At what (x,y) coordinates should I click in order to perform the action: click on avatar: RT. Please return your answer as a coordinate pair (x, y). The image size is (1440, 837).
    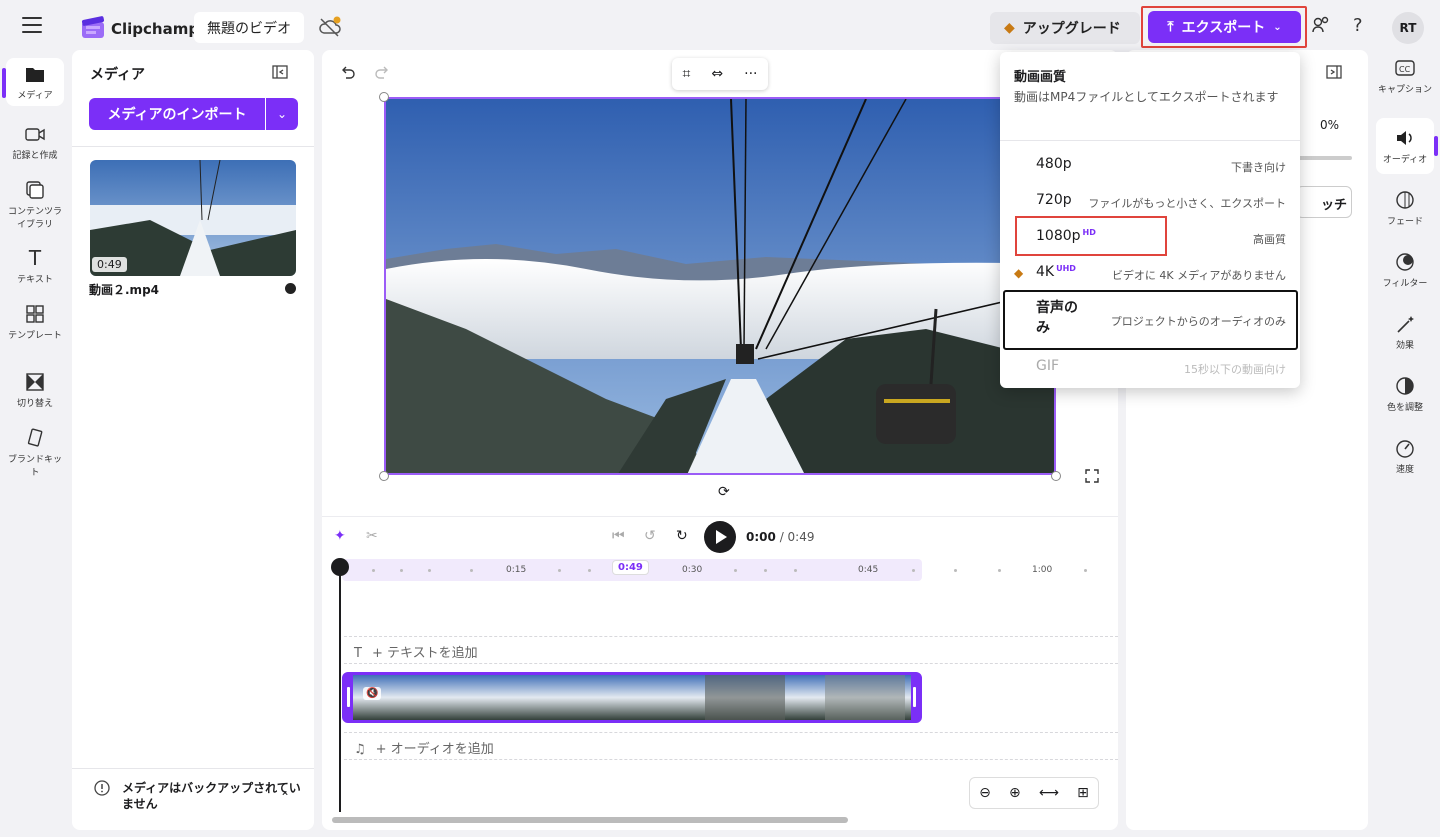
    Looking at the image, I should click on (1408, 28).